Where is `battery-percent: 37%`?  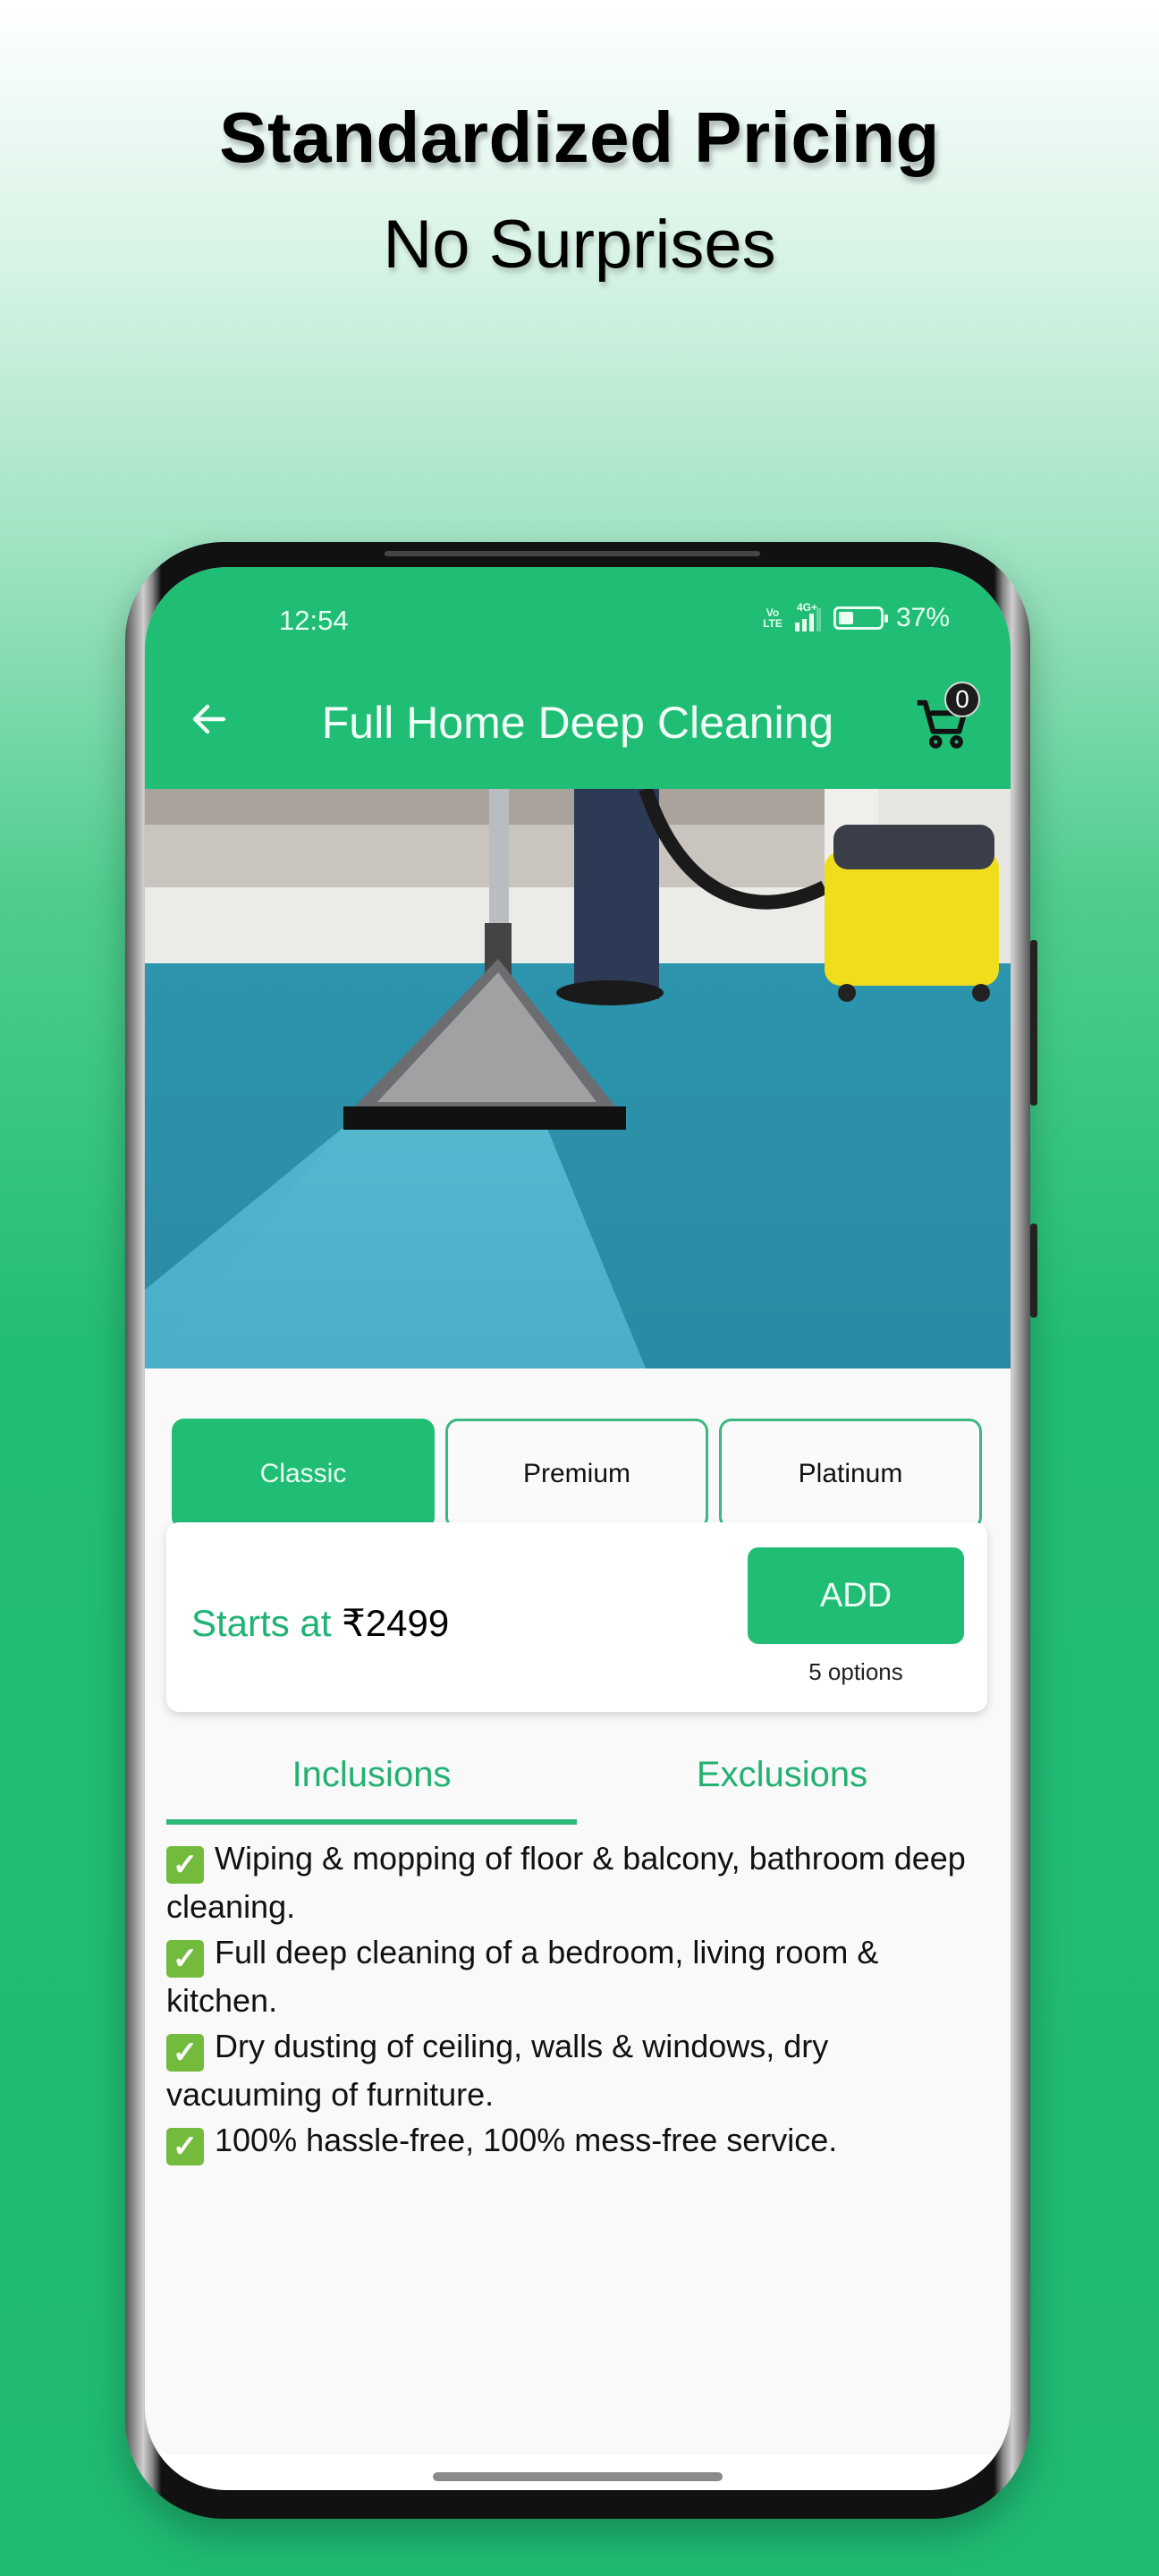
battery-percent: 37% is located at coordinates (922, 617).